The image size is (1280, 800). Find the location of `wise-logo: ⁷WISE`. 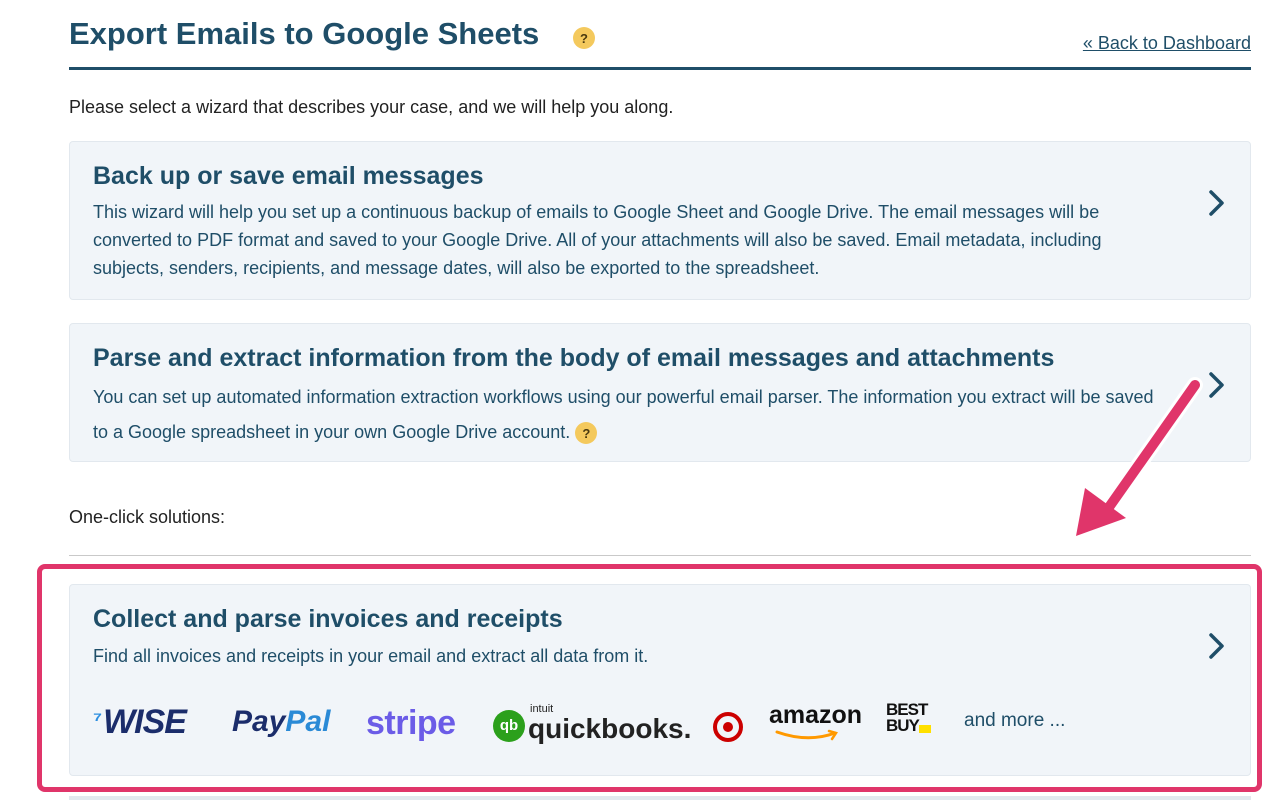

wise-logo: ⁷WISE is located at coordinates (140, 722).